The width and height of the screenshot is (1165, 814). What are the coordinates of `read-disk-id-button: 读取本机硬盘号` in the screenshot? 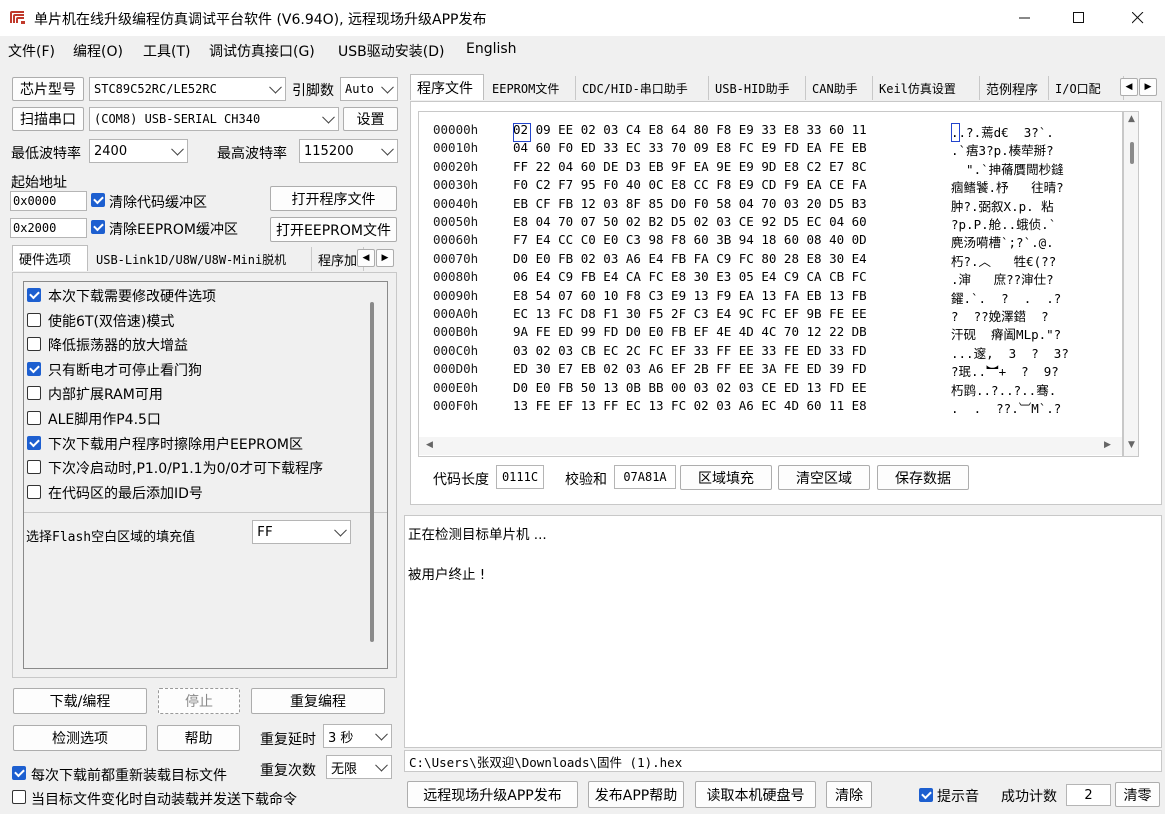 It's located at (755, 794).